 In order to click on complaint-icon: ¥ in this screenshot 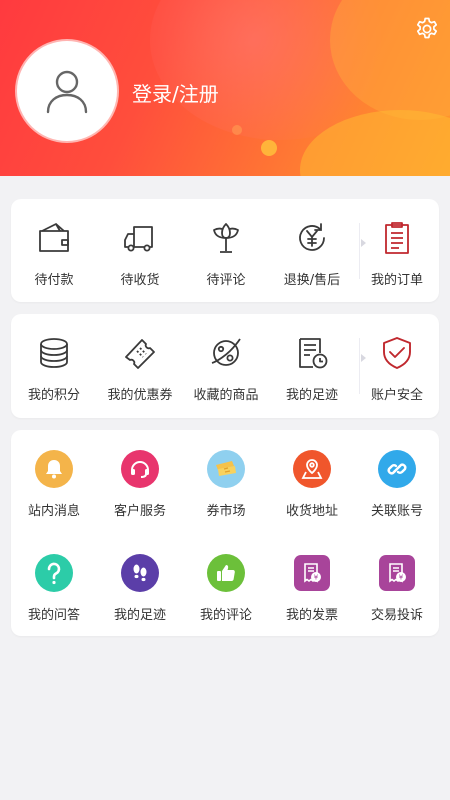, I will do `click(397, 573)`.